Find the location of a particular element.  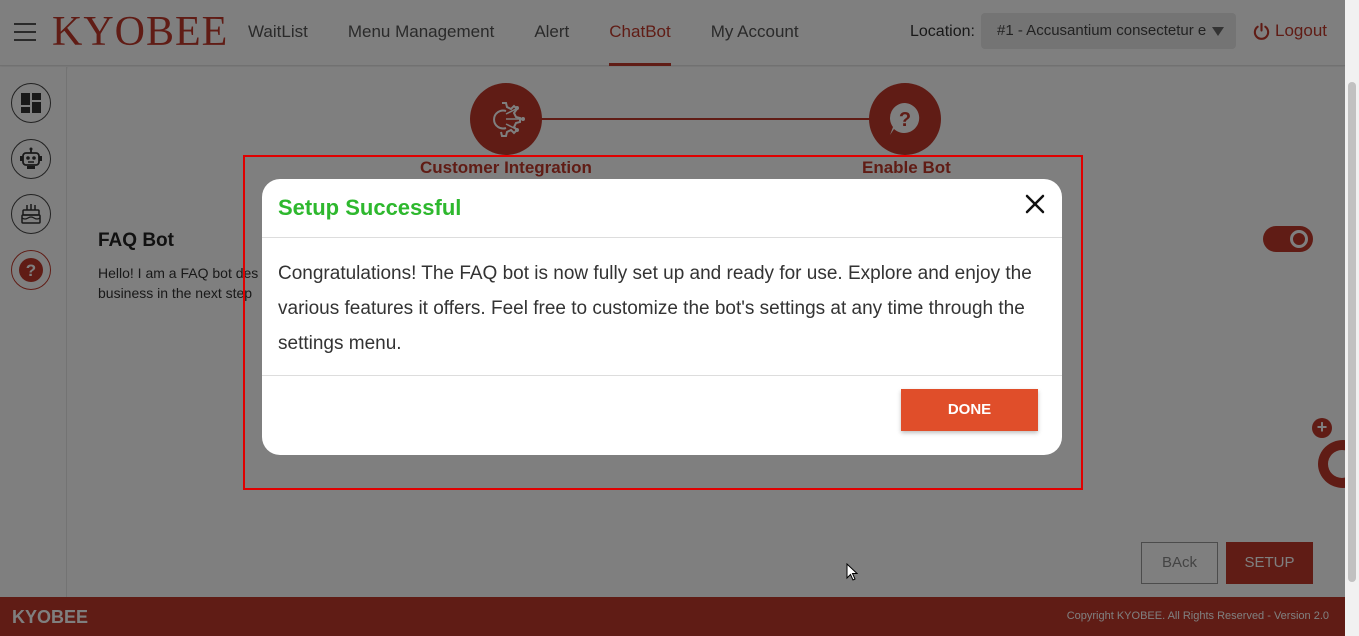

dialog-header: Setup Successful is located at coordinates (662, 208).